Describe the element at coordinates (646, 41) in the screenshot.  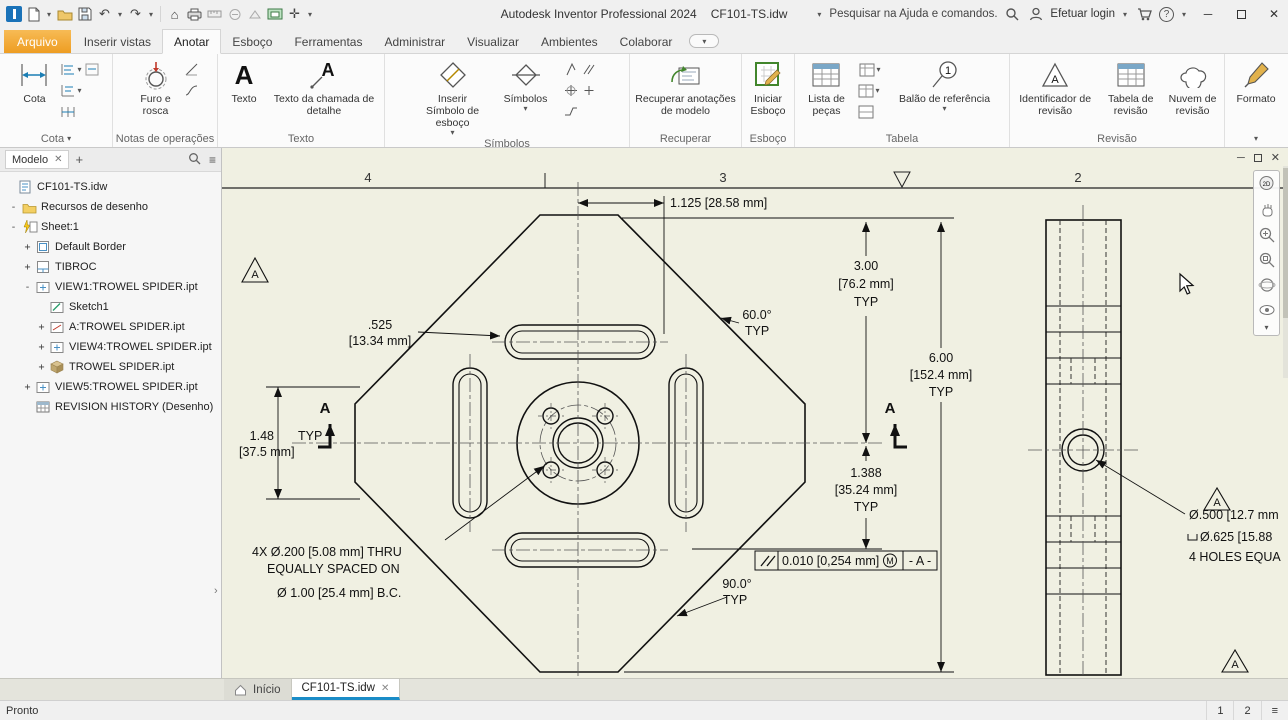
I see `tab-colaborar: Colaborar` at that location.